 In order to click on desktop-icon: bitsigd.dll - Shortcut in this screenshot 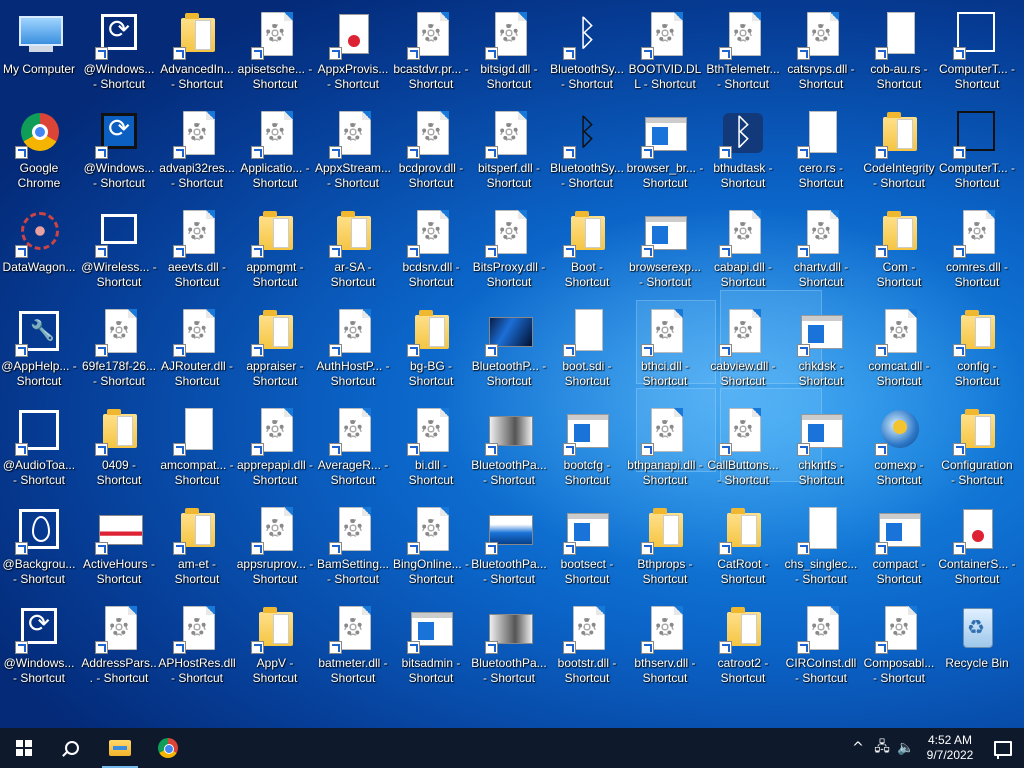, I will do `click(509, 52)`.